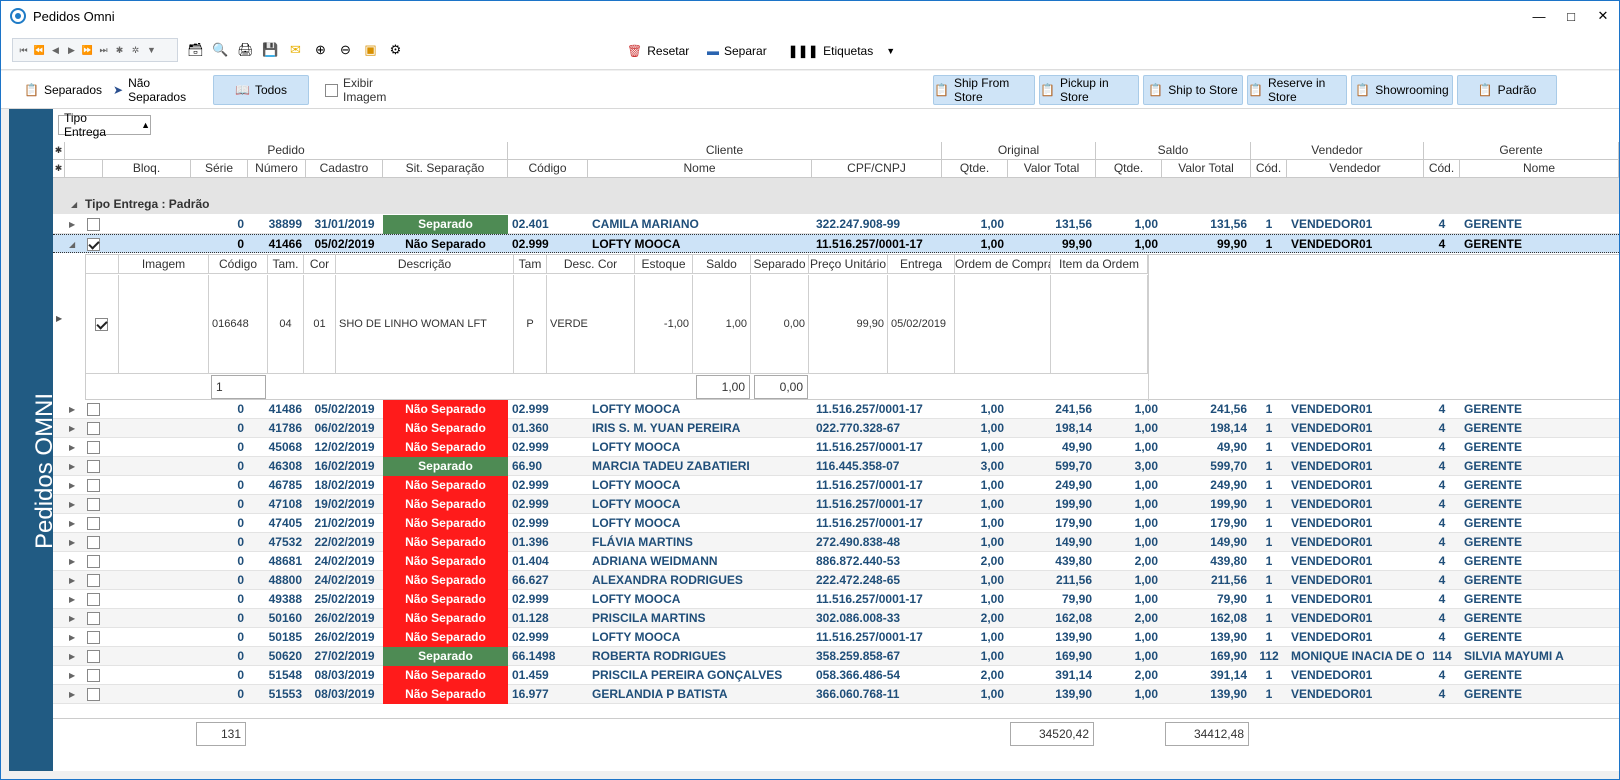  I want to click on detail-header-saldo: Saldo, so click(722, 264).